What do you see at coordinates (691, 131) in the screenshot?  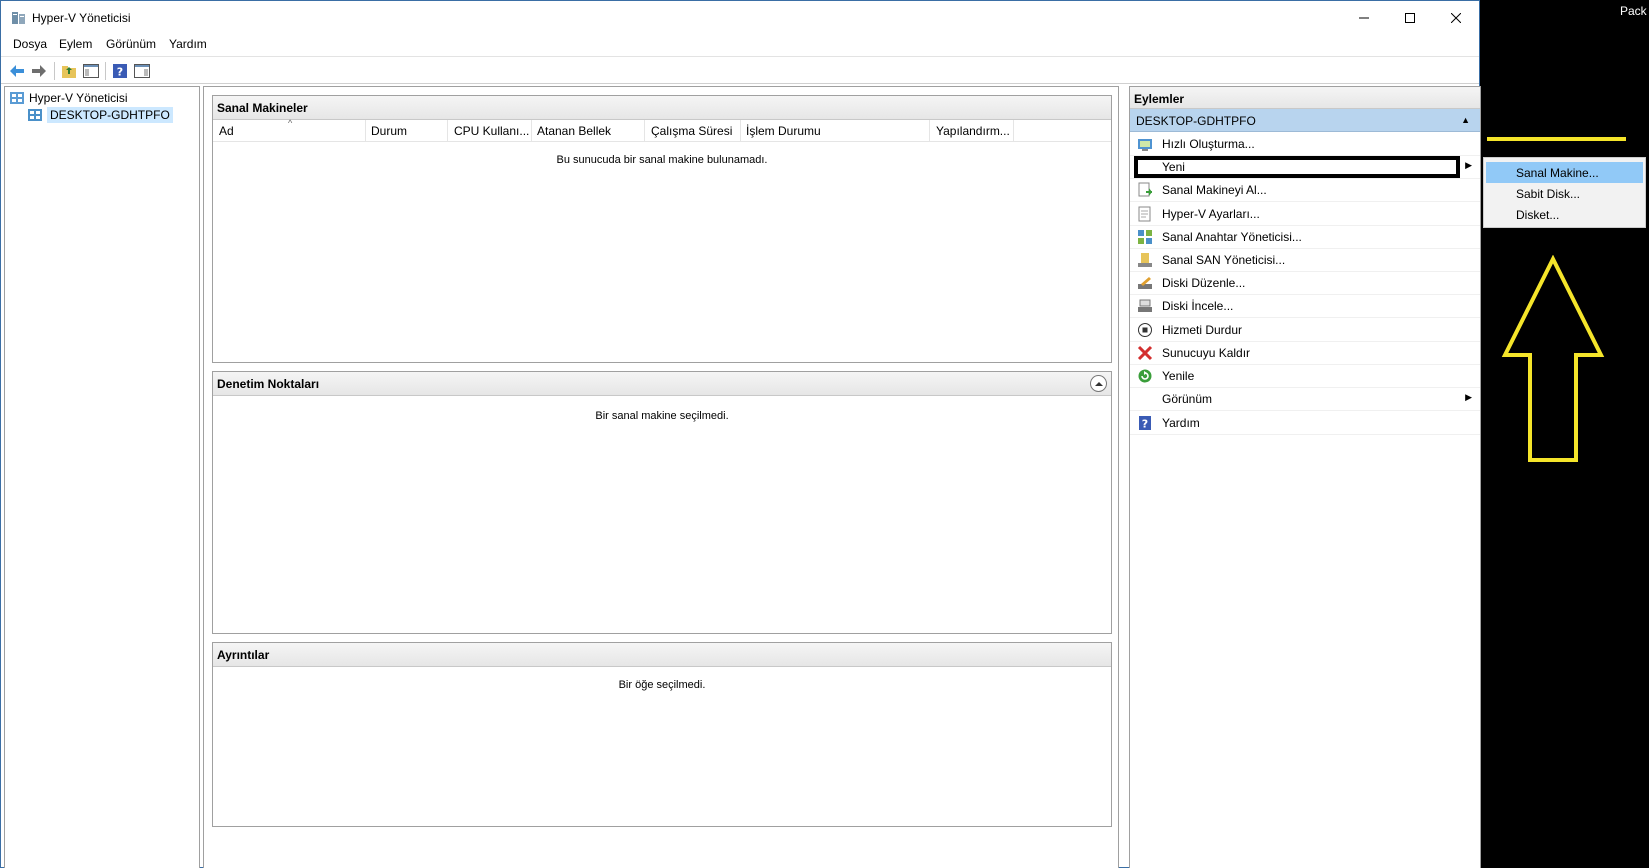 I see `column-uptime: Çalışma Süresi` at bounding box center [691, 131].